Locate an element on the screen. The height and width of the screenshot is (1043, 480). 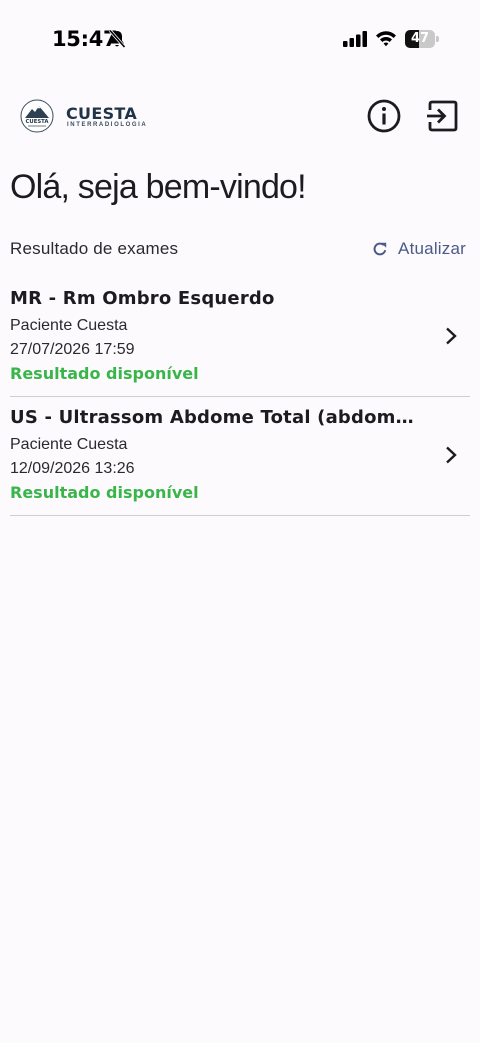
logo-subtitle: INTERRADIOLOGIA is located at coordinates (107, 125).